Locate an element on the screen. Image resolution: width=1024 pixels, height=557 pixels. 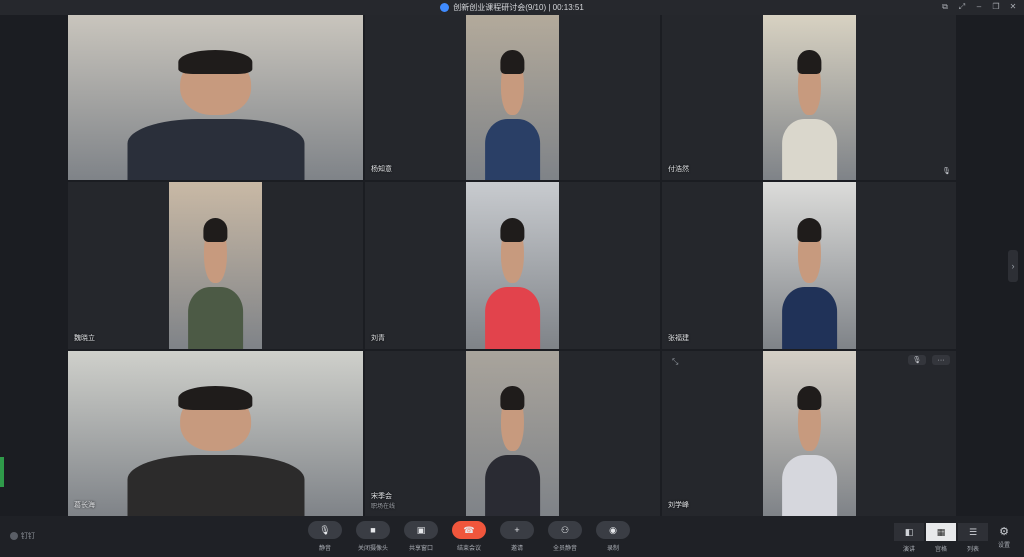
speaker-view-label: 演讲 is located at coordinates (908, 550).